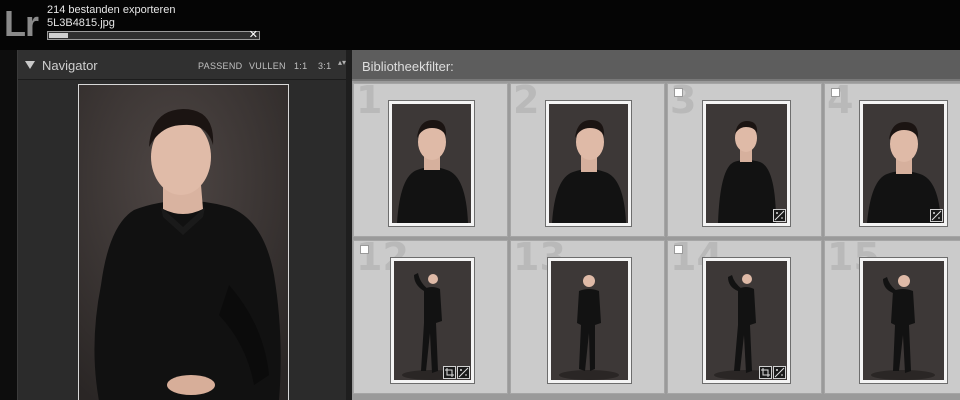  What do you see at coordinates (656, 65) in the screenshot?
I see `library-filter-bar: Bibliotheekfilter:` at bounding box center [656, 65].